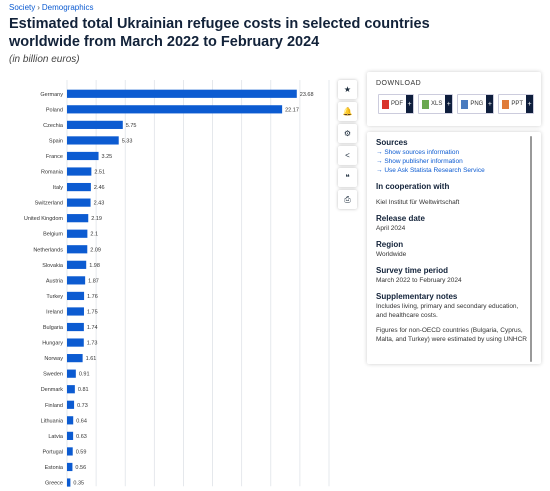  What do you see at coordinates (54, 297) in the screenshot?
I see `category-label: Turkey` at bounding box center [54, 297].